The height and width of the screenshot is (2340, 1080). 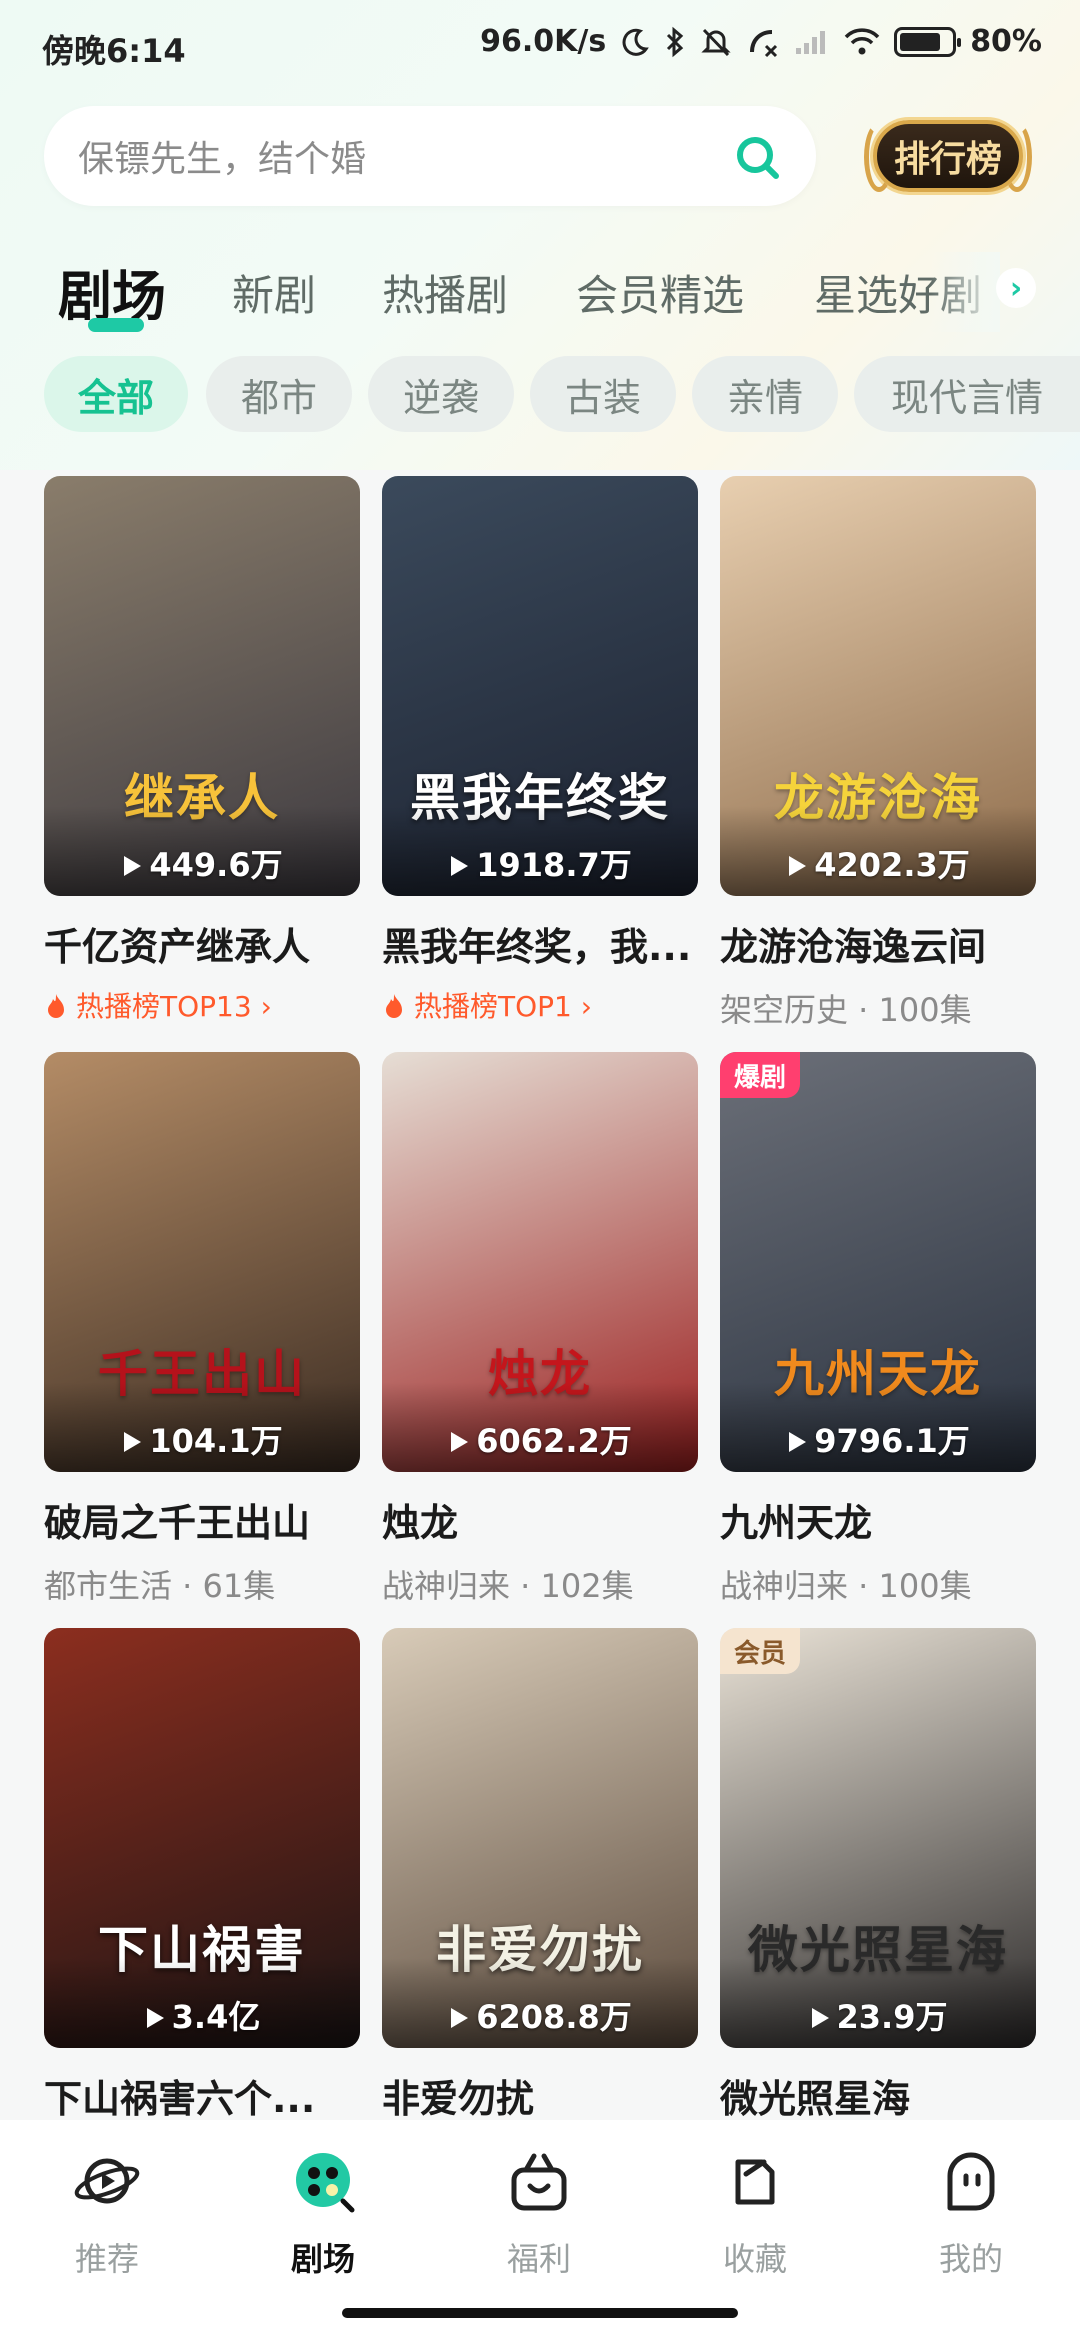 I want to click on play-count-value: 6208.8万, so click(x=554, y=2017).